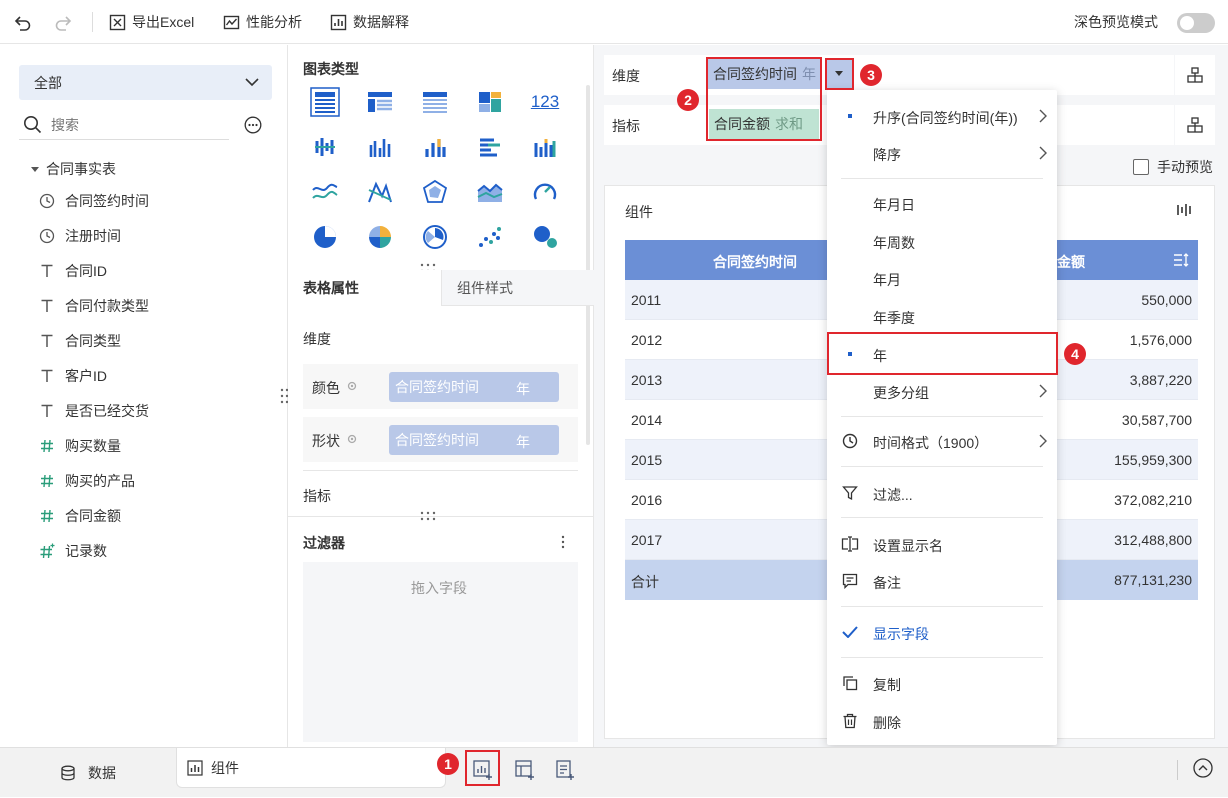 The height and width of the screenshot is (798, 1228). What do you see at coordinates (72, 376) in the screenshot?
I see `field-item: 客户ID` at bounding box center [72, 376].